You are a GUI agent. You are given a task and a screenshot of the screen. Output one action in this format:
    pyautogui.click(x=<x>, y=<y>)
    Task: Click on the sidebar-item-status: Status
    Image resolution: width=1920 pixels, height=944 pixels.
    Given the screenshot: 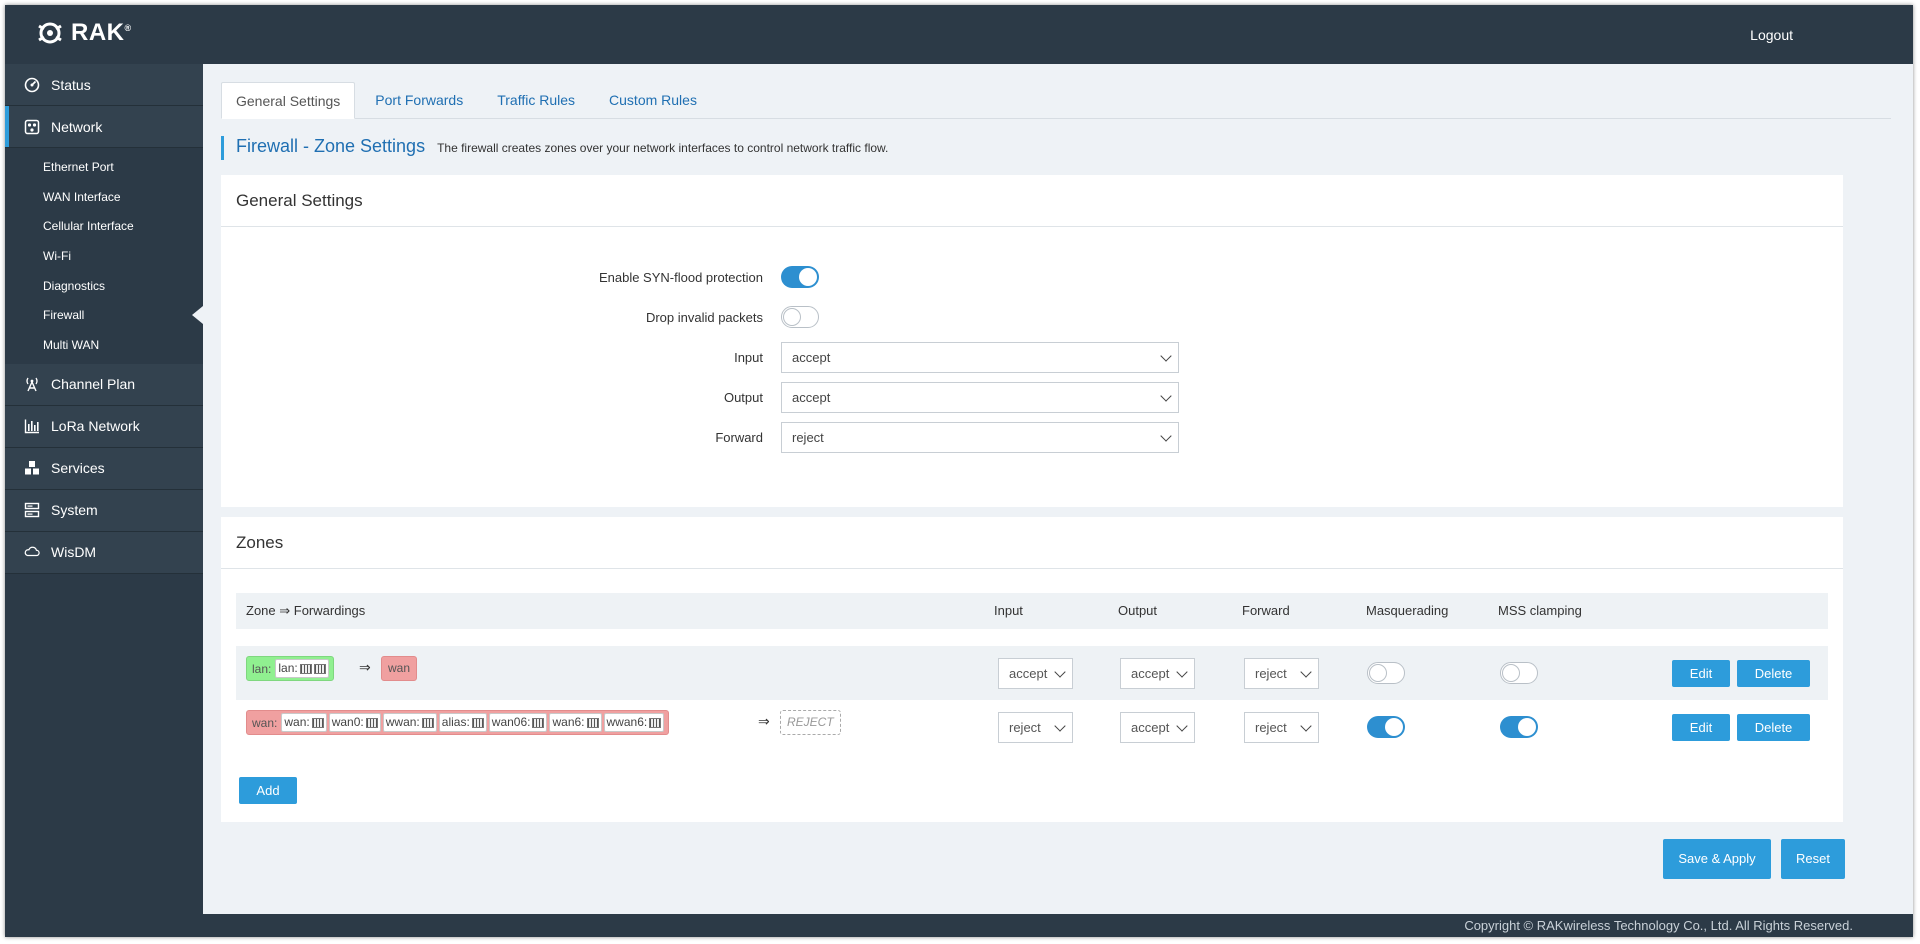 What is the action you would take?
    pyautogui.click(x=104, y=85)
    